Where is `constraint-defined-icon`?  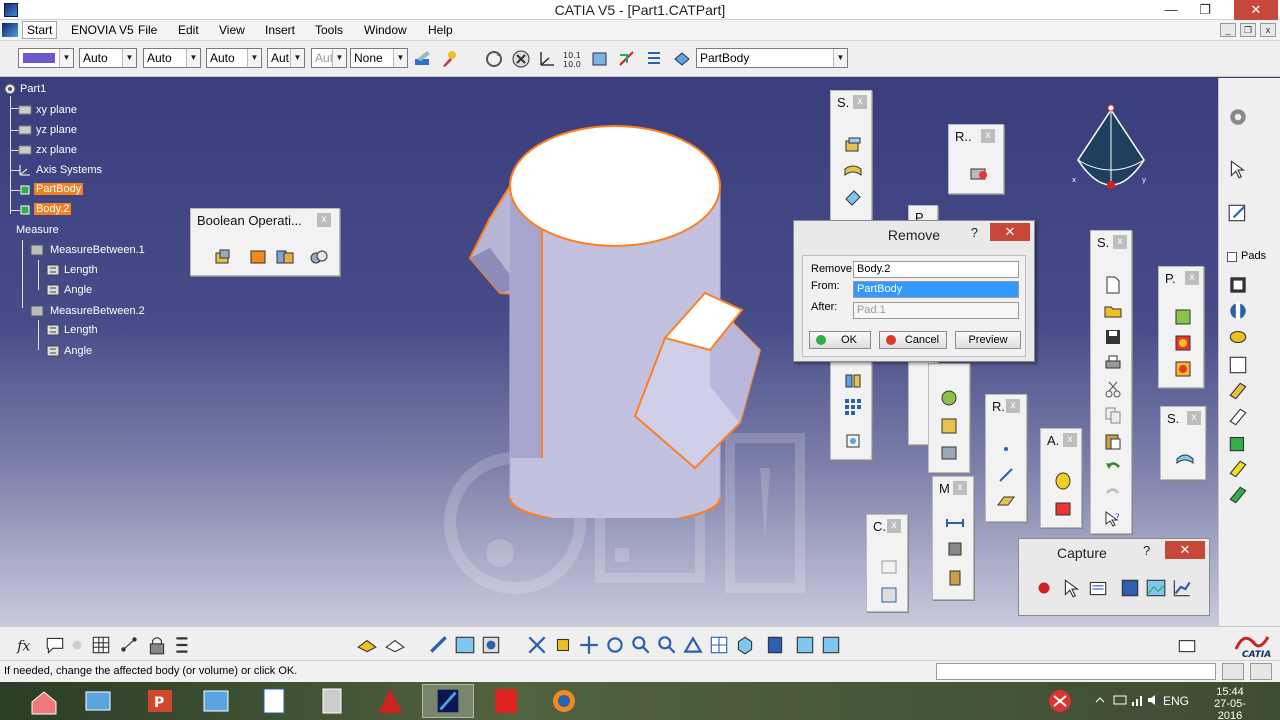 constraint-defined-icon is located at coordinates (889, 595).